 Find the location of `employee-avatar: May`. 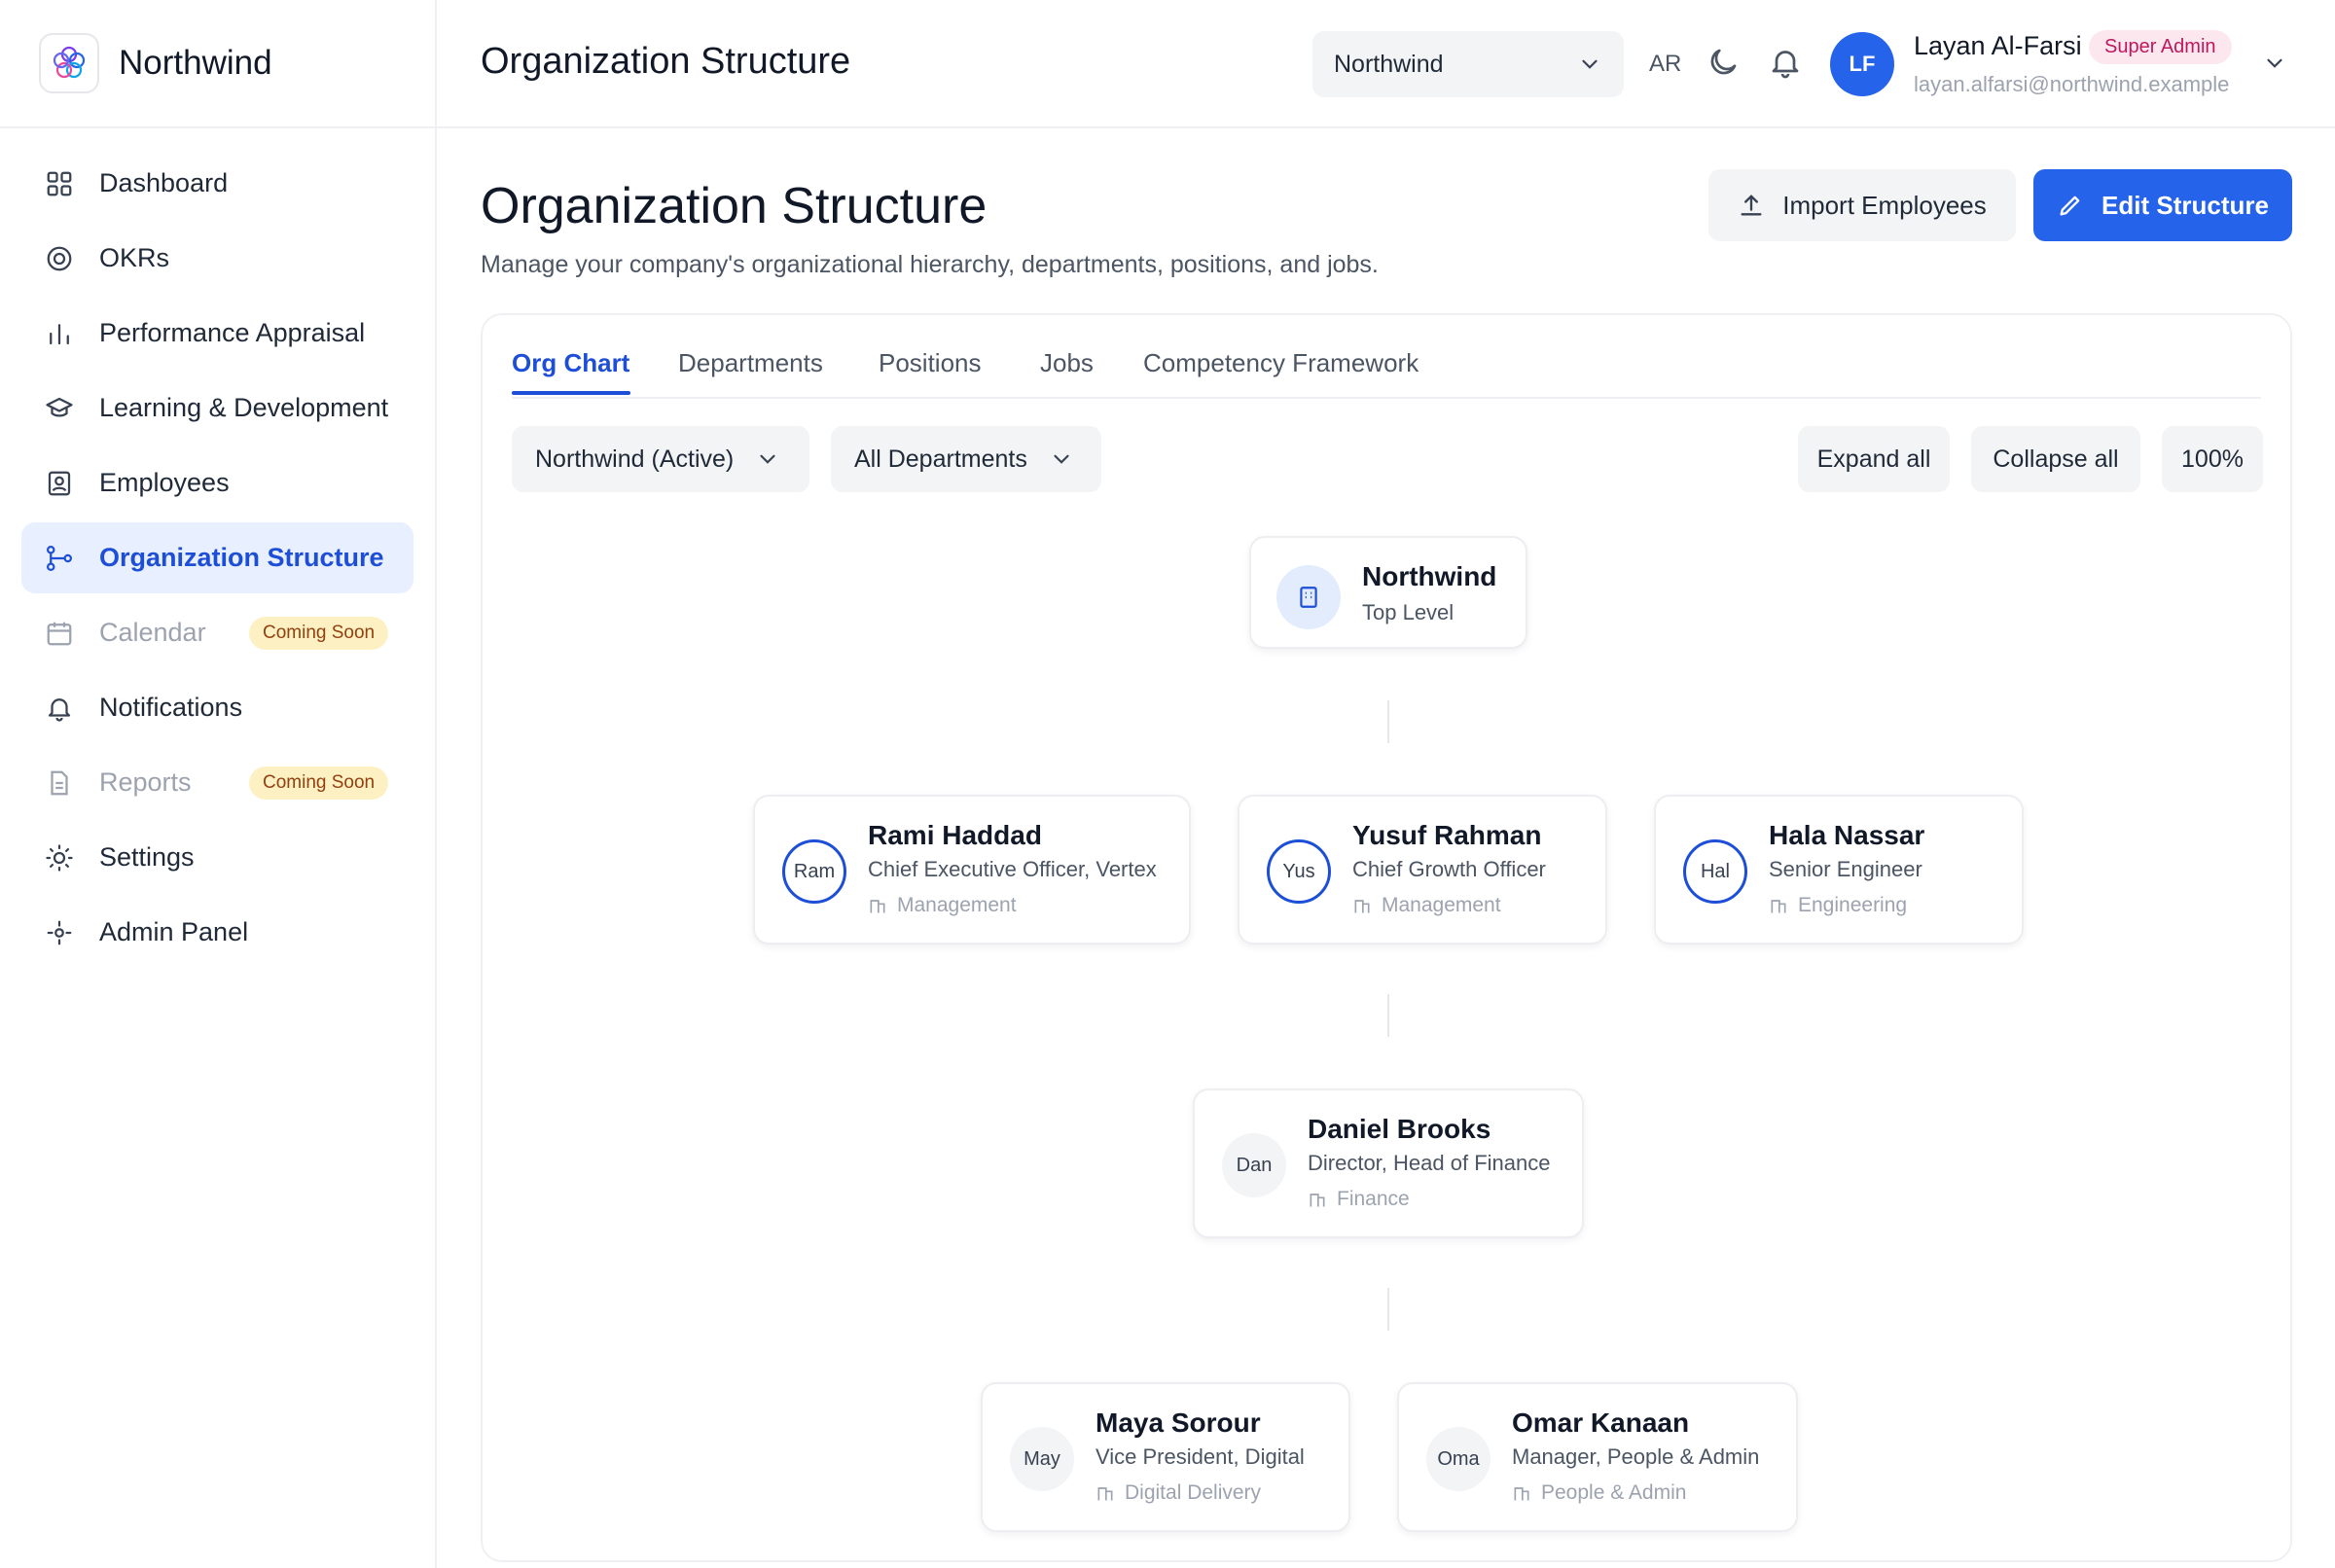

employee-avatar: May is located at coordinates (1042, 1459).